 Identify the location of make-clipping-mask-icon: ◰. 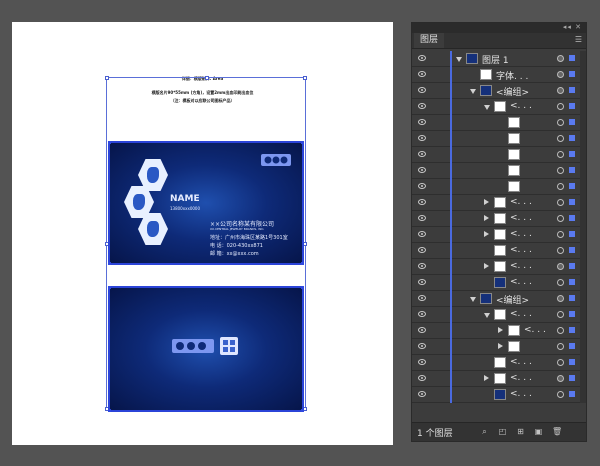
(502, 431).